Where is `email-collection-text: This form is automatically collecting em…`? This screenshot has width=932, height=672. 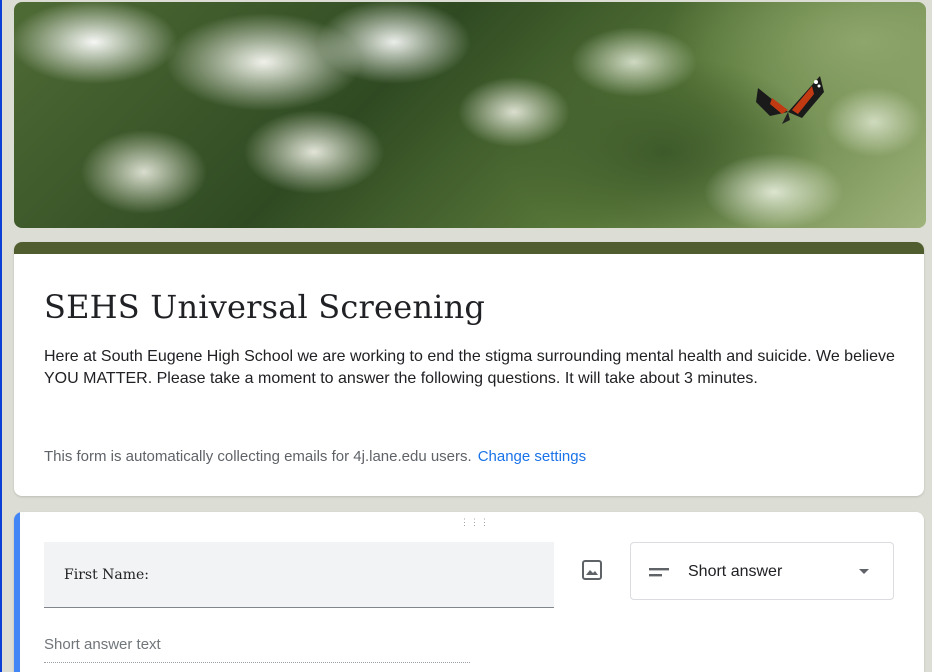
email-collection-text: This form is automatically collecting em… is located at coordinates (258, 456).